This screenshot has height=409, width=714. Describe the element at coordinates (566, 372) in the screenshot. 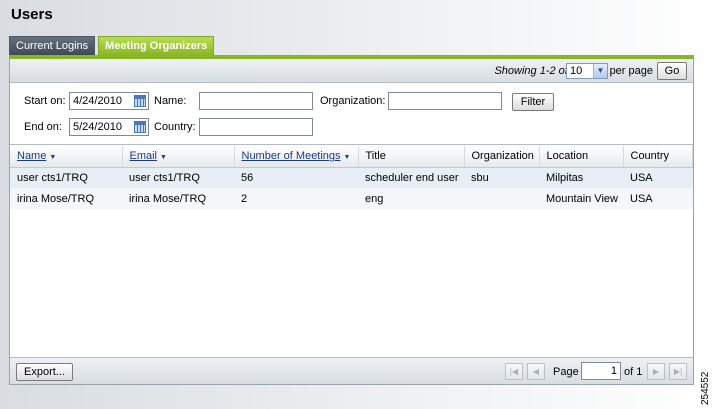

I see `page-label: Page` at that location.